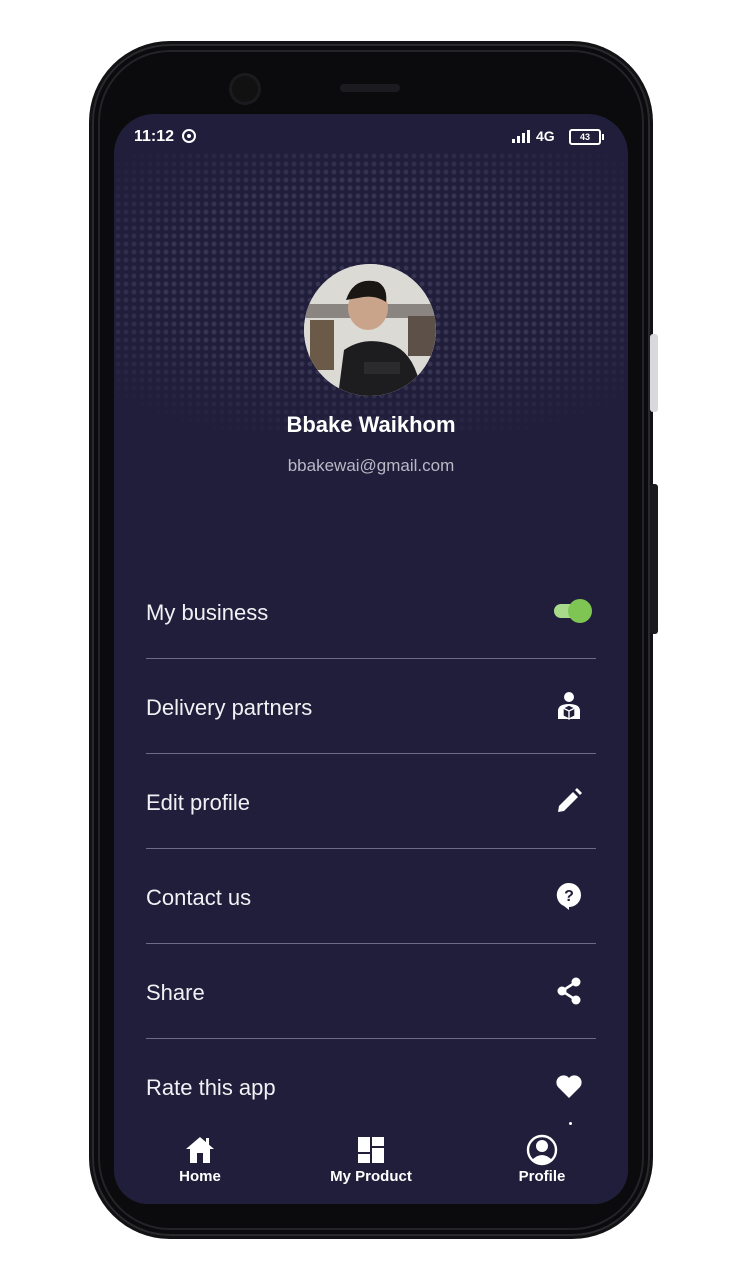  What do you see at coordinates (570, 1123) in the screenshot?
I see `indicator-dot` at bounding box center [570, 1123].